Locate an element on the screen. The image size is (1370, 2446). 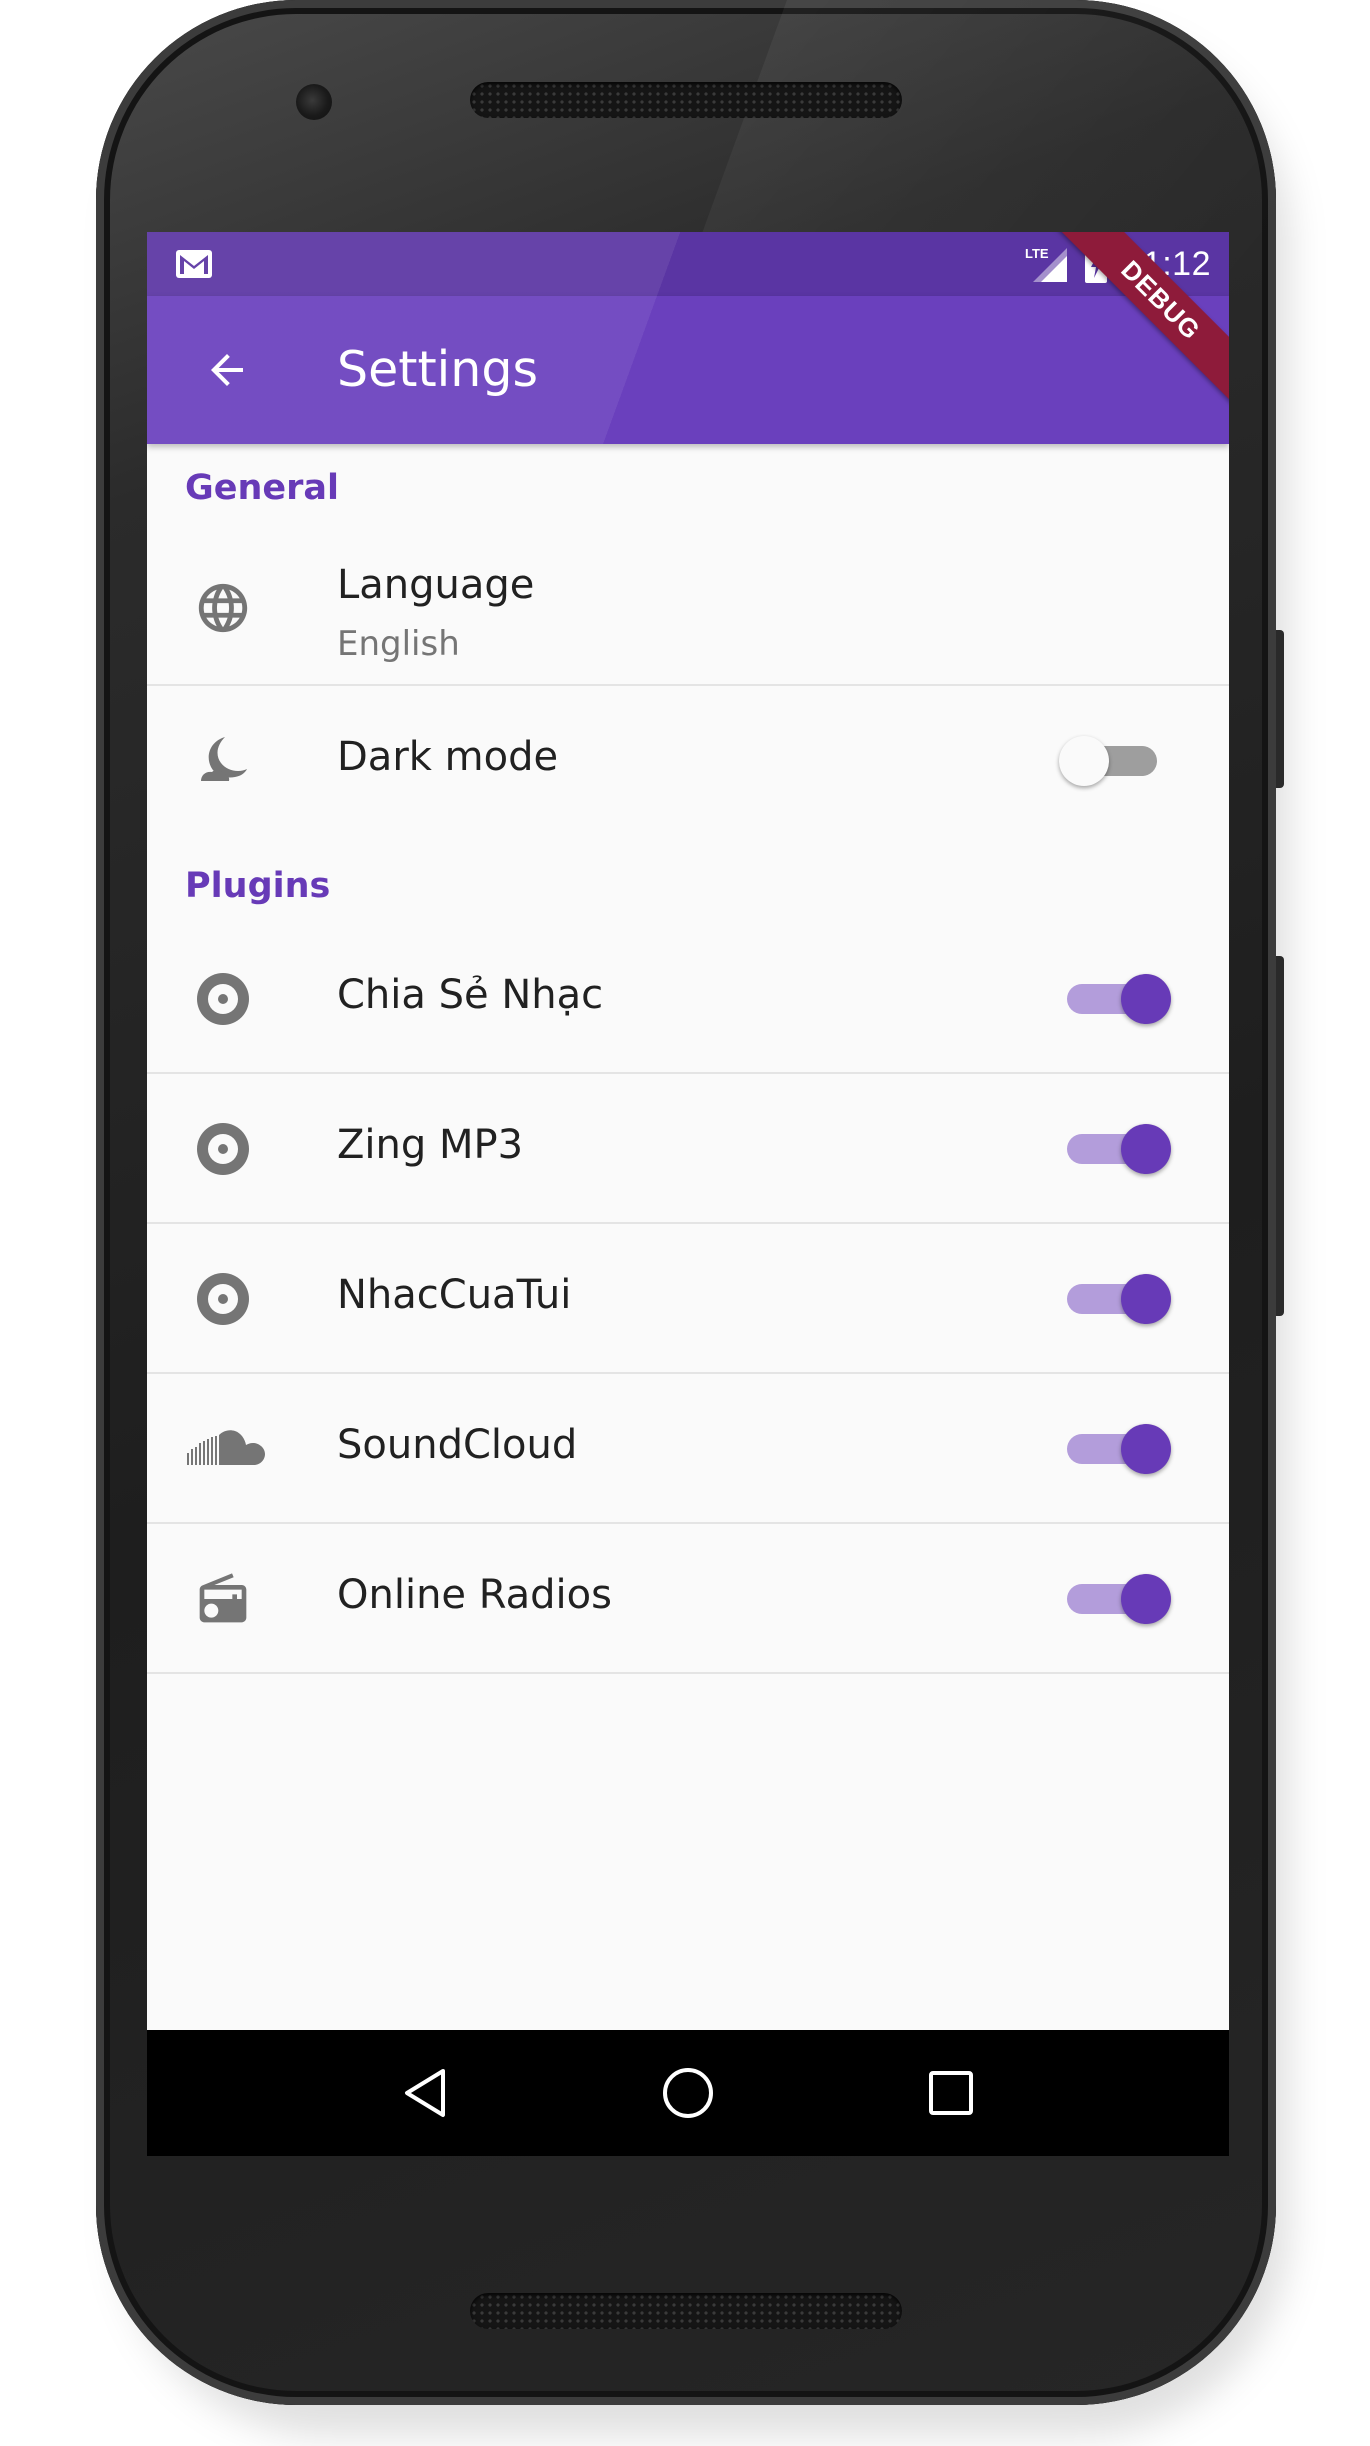
section-header-general: General is located at coordinates (262, 488).